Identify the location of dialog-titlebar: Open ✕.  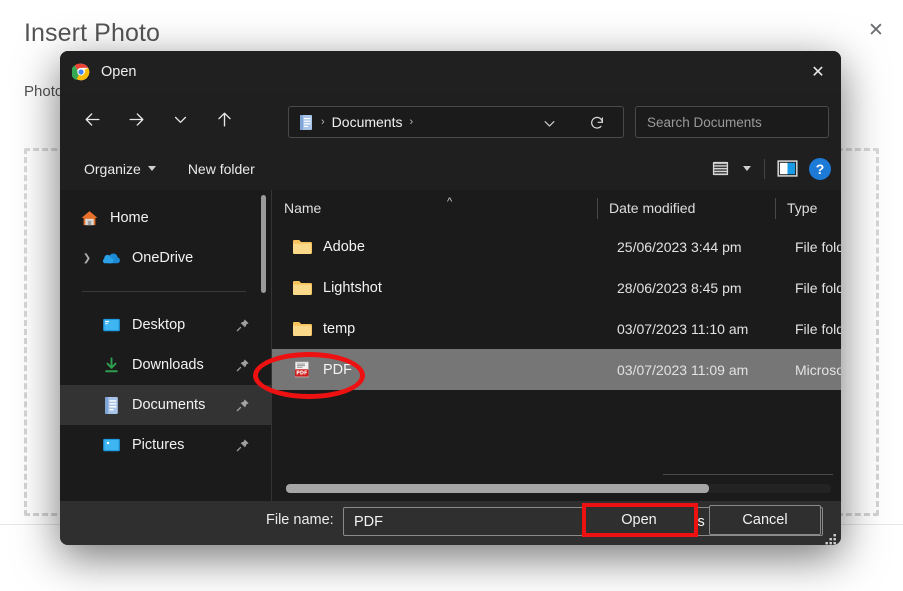
(450, 71).